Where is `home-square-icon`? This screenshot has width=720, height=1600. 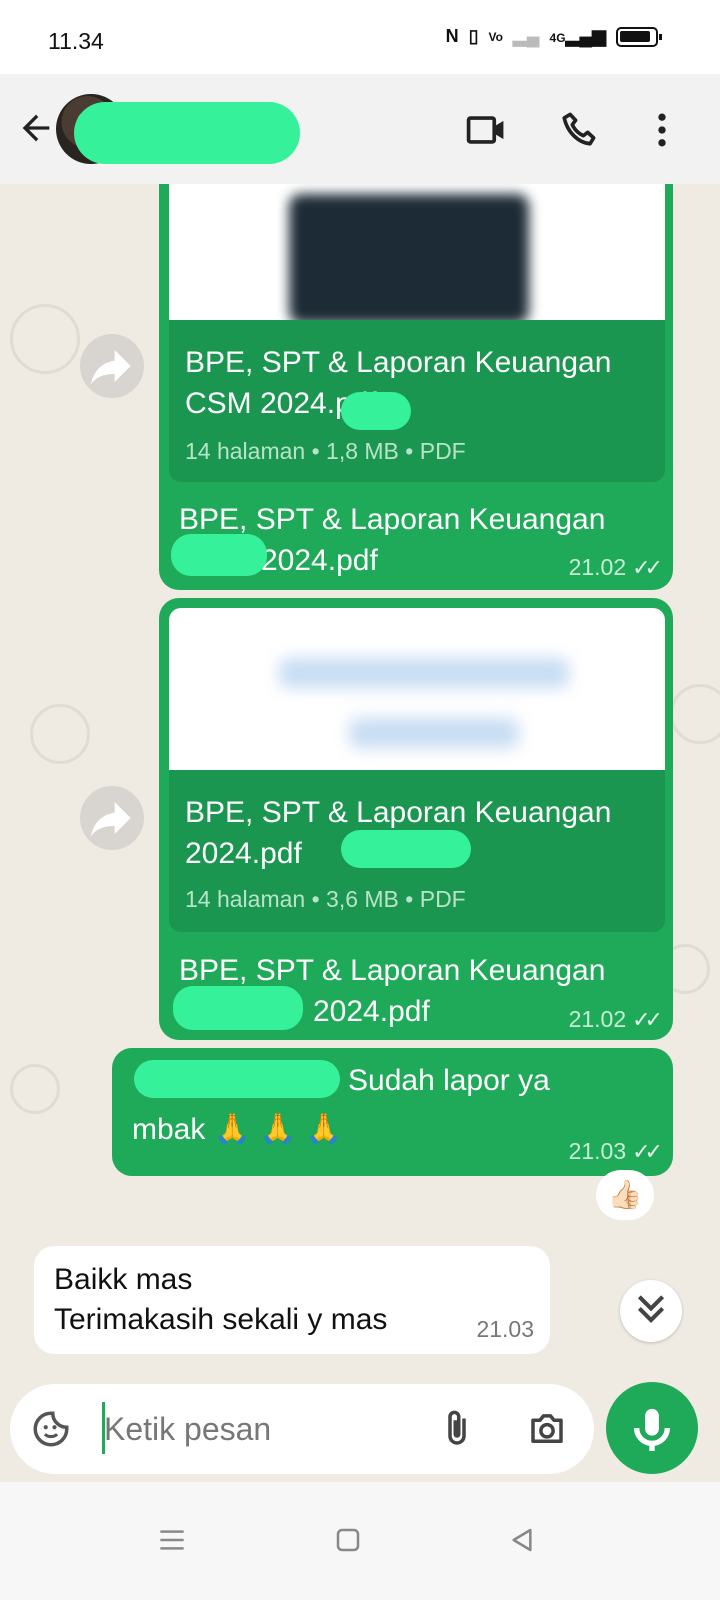
home-square-icon is located at coordinates (348, 1540).